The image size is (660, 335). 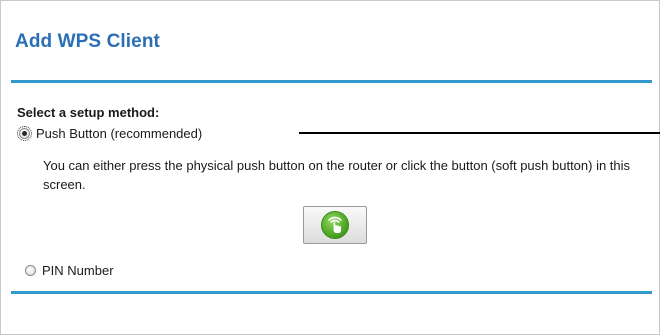 What do you see at coordinates (30, 270) in the screenshot?
I see `pin-number-radio` at bounding box center [30, 270].